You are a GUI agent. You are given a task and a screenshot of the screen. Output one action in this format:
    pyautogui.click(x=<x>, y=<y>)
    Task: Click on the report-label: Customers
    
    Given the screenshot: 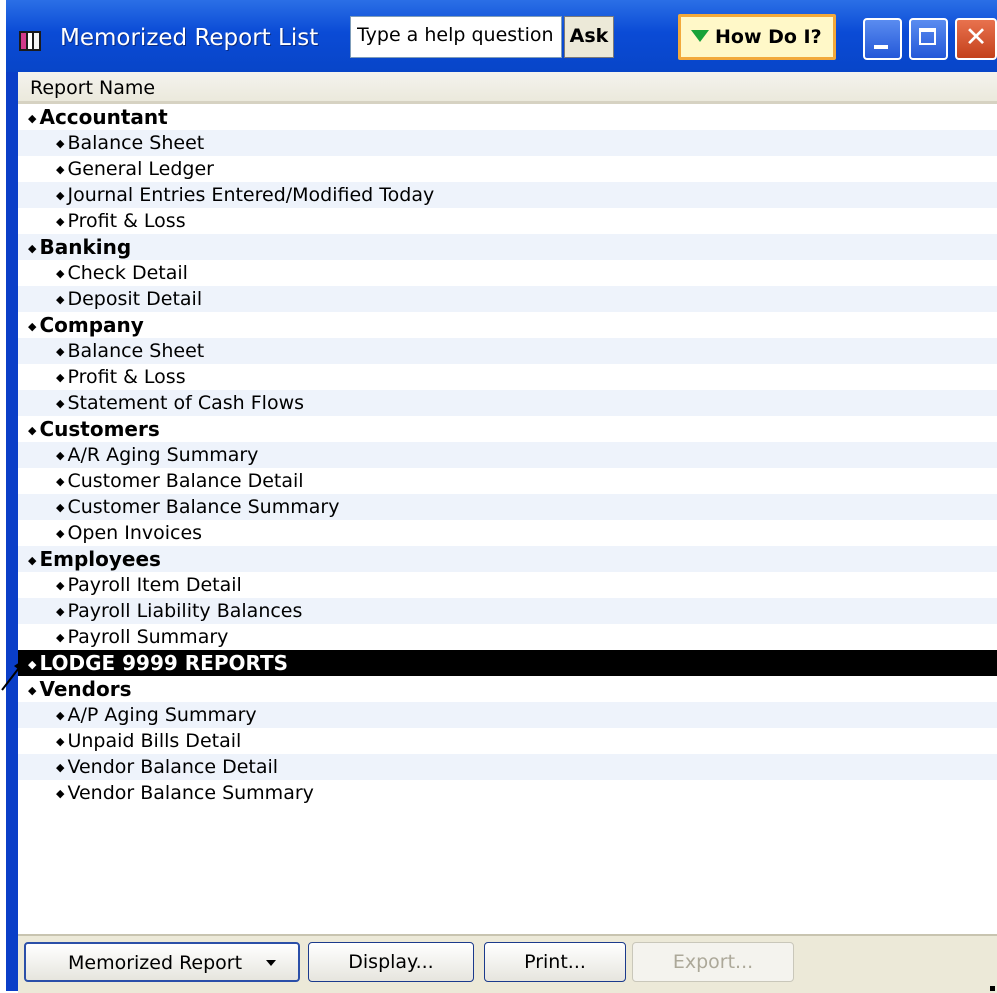 What is the action you would take?
    pyautogui.click(x=99, y=429)
    